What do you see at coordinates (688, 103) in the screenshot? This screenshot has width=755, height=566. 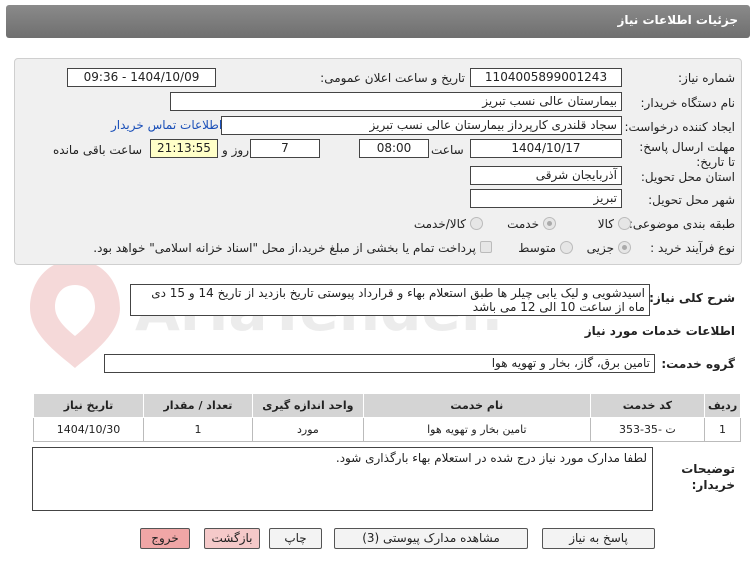 I see `buyer-label: نام دستگاه خریدار:` at bounding box center [688, 103].